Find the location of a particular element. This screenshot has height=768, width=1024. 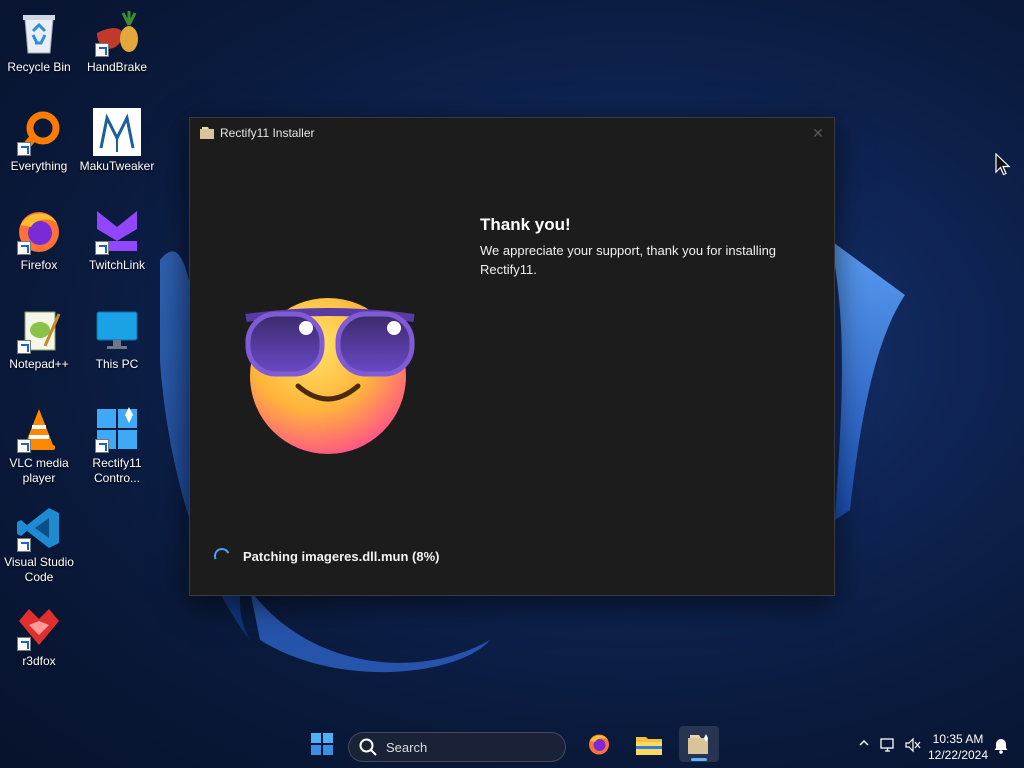

progress-status: Patching imageres.dll.mun (8%) is located at coordinates (325, 556).